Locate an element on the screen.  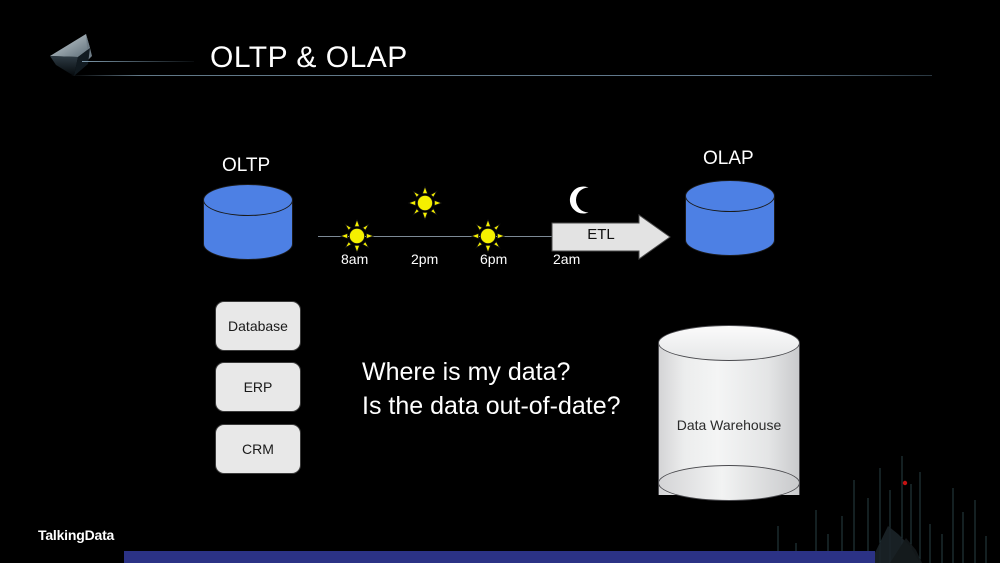
source-box-label: CRM is located at coordinates (258, 449).